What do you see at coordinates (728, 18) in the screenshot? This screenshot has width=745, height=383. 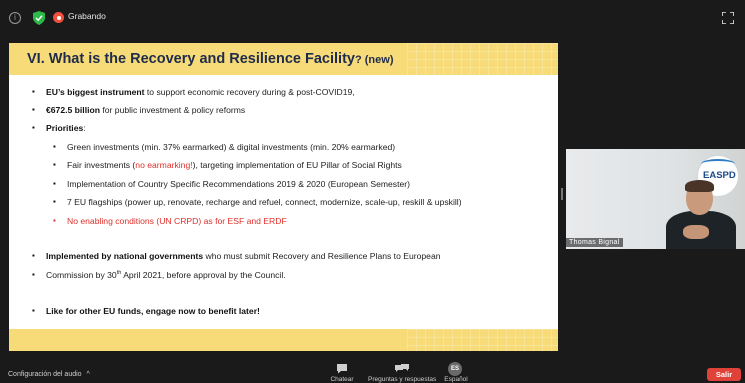 I see `fullscreen-icon` at bounding box center [728, 18].